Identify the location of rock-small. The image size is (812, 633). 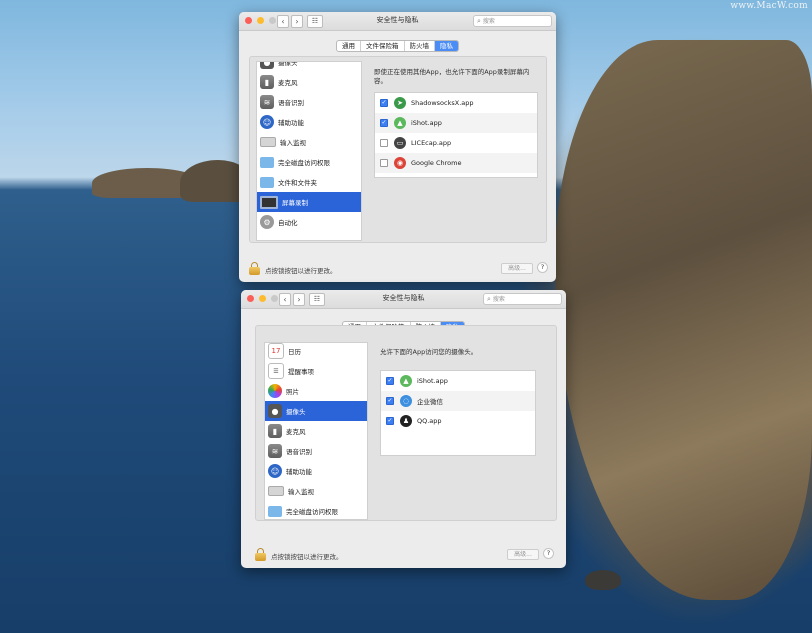
(603, 580).